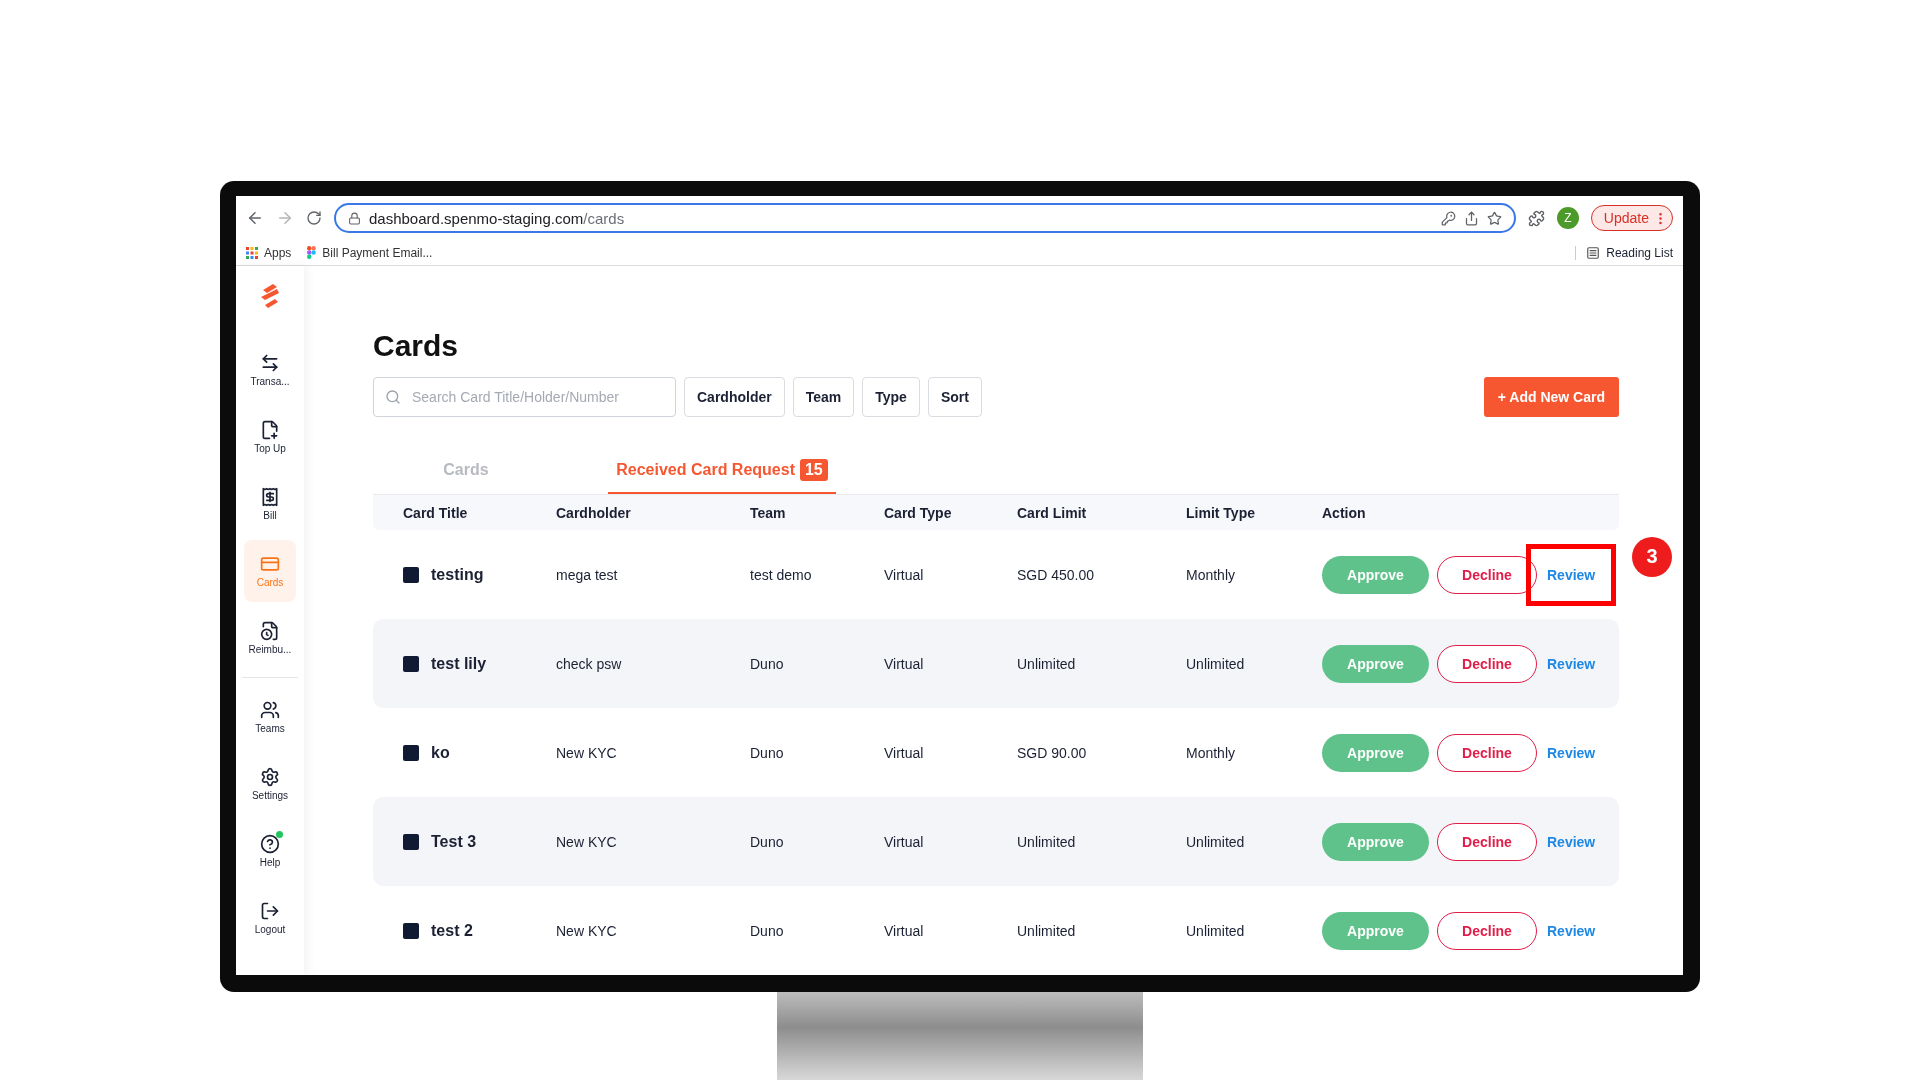  Describe the element at coordinates (416, 346) in the screenshot. I see `page-title: Cards` at that location.